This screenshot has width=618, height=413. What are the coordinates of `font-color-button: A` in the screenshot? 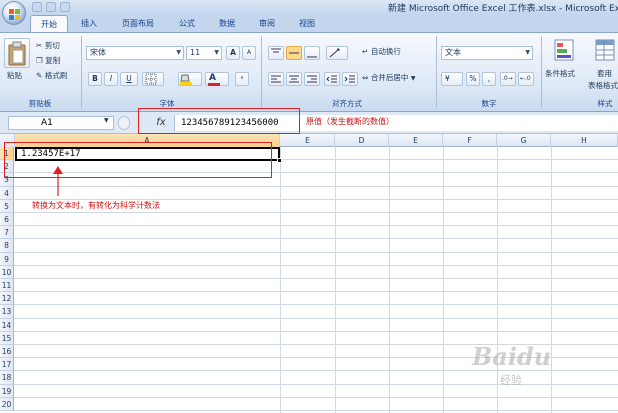 It's located at (217, 79).